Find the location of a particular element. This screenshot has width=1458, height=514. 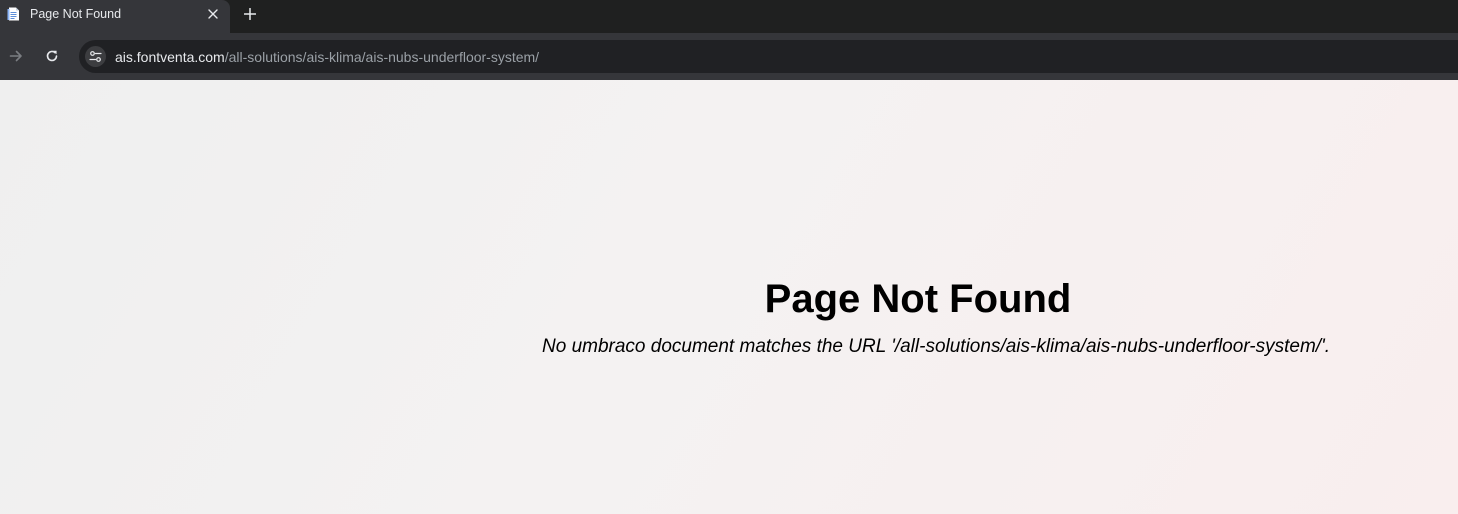

page-title: Page Not Found is located at coordinates (918, 299).